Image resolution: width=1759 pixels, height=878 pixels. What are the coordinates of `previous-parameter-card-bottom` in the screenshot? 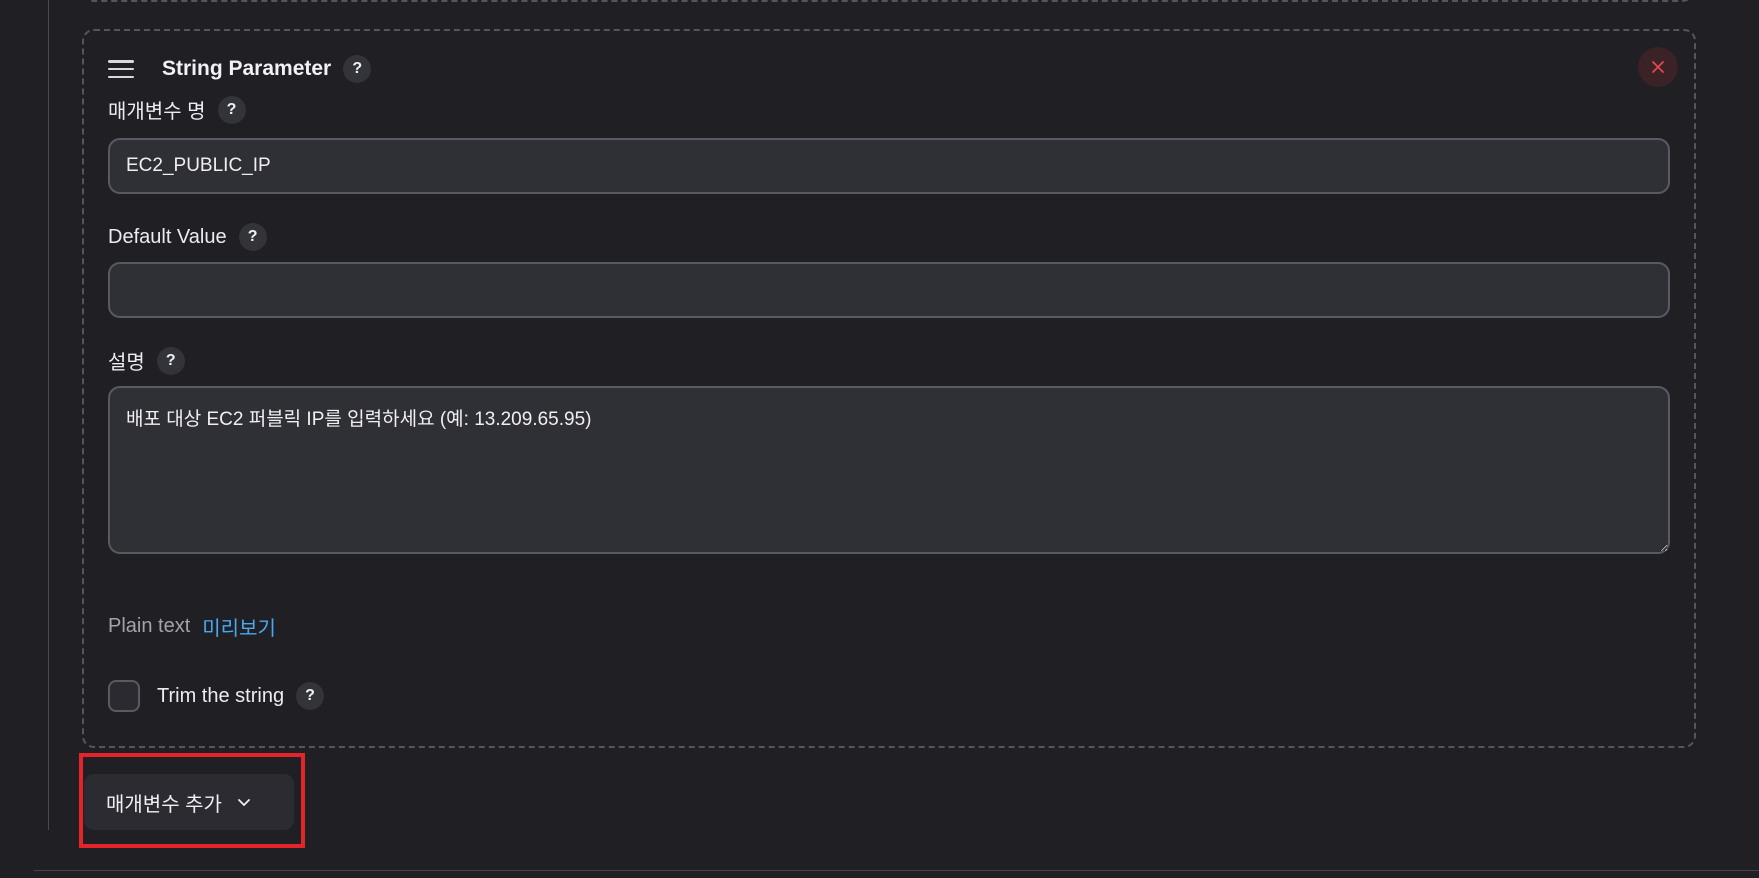 It's located at (888, 1).